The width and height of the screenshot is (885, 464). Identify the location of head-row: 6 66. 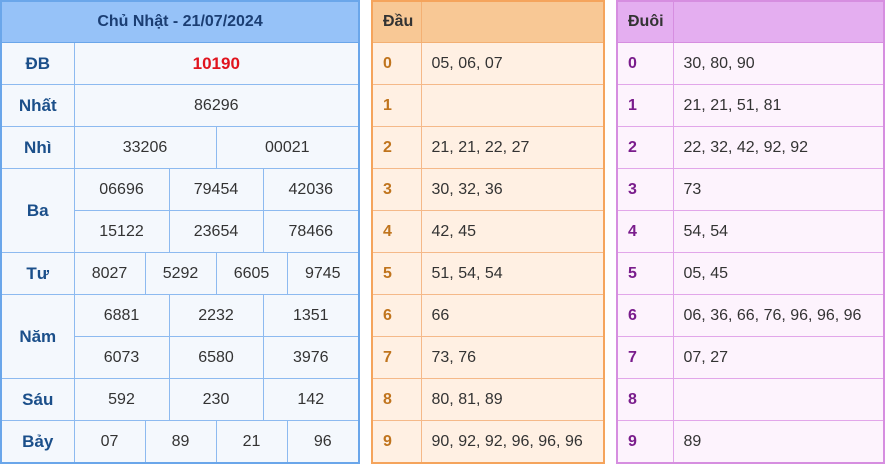
(488, 315).